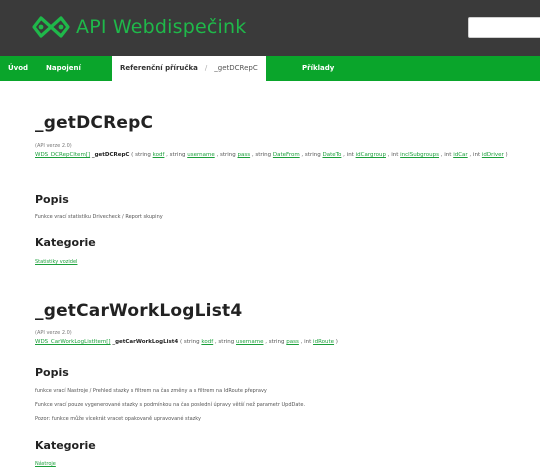 The height and width of the screenshot is (472, 540). What do you see at coordinates (51, 27) in the screenshot?
I see `logo-icon` at bounding box center [51, 27].